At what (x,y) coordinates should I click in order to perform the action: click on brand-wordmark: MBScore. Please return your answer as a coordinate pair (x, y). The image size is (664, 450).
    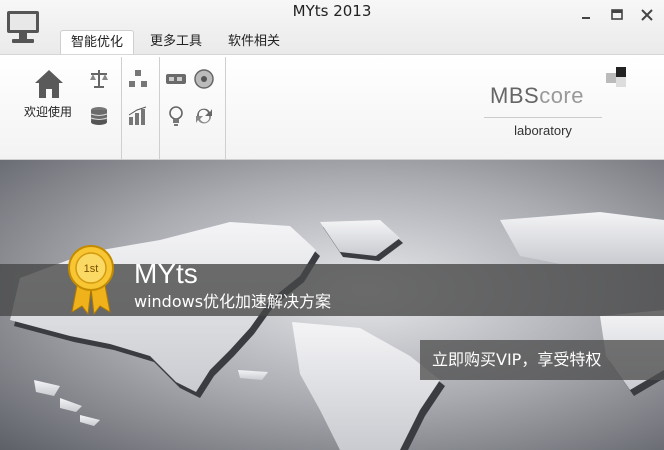
    Looking at the image, I should click on (537, 95).